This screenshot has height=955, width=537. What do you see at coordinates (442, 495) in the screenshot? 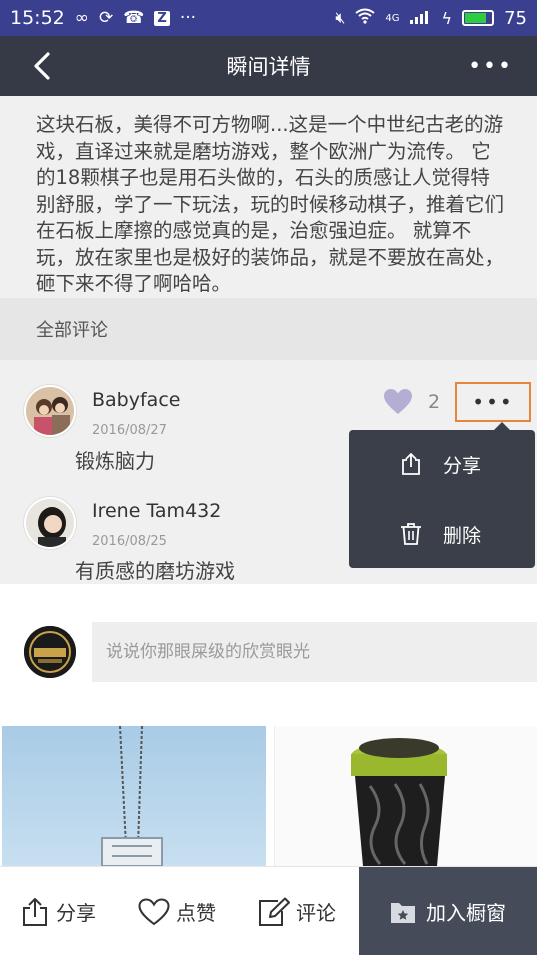
I see `comment-action-popup: 分享 删除` at bounding box center [442, 495].